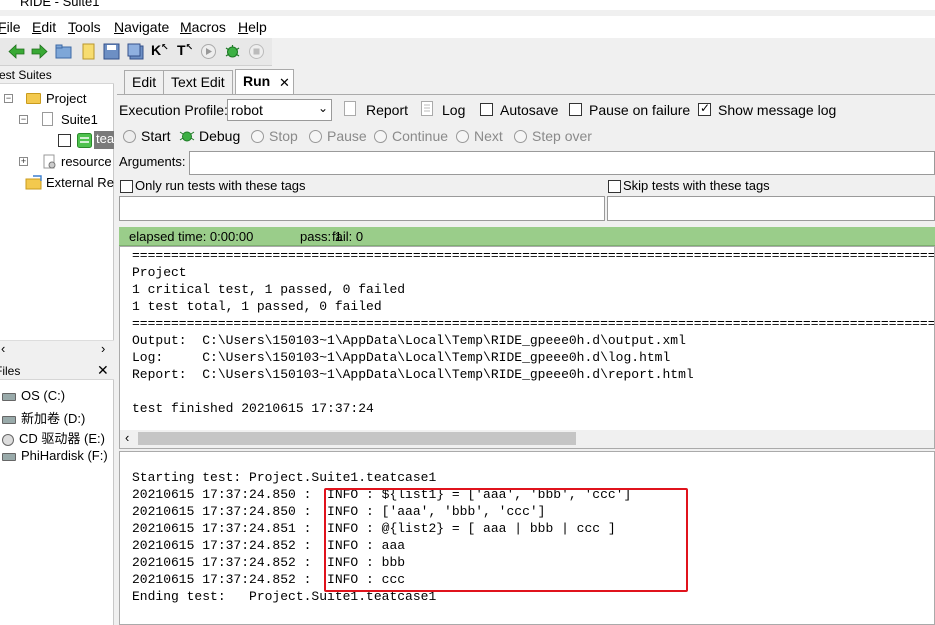 This screenshot has width=935, height=625. I want to click on collapse-project-icon: −, so click(8, 98).